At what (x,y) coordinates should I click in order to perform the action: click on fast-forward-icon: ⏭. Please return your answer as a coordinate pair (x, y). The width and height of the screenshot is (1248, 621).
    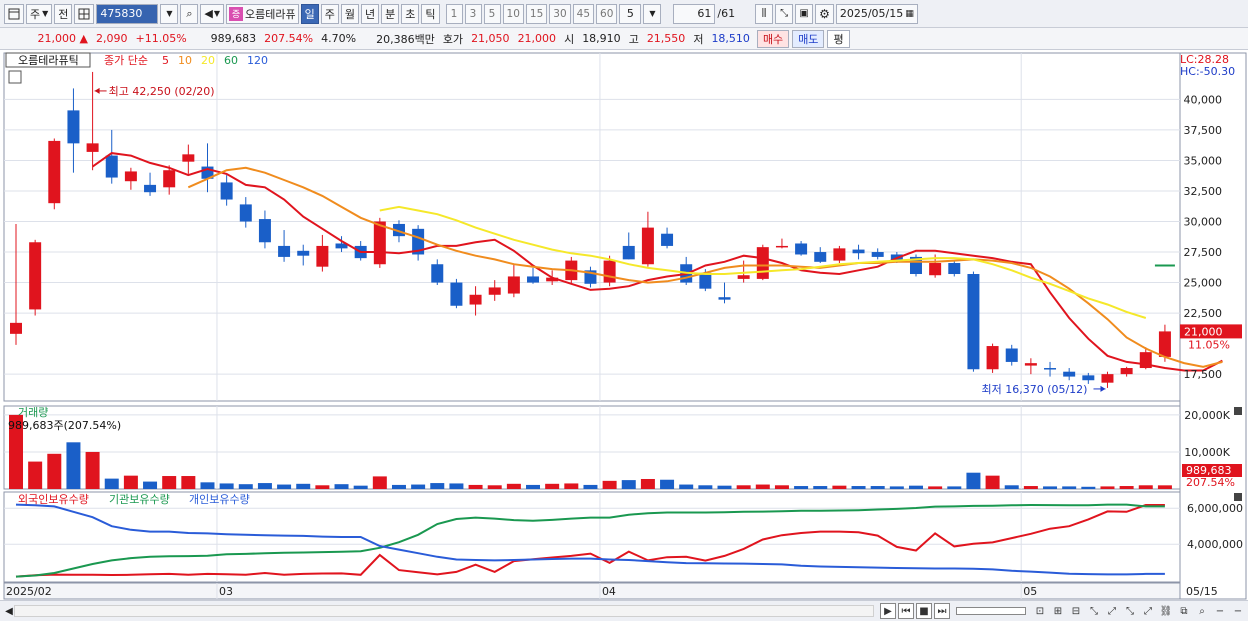
    Looking at the image, I should click on (942, 611).